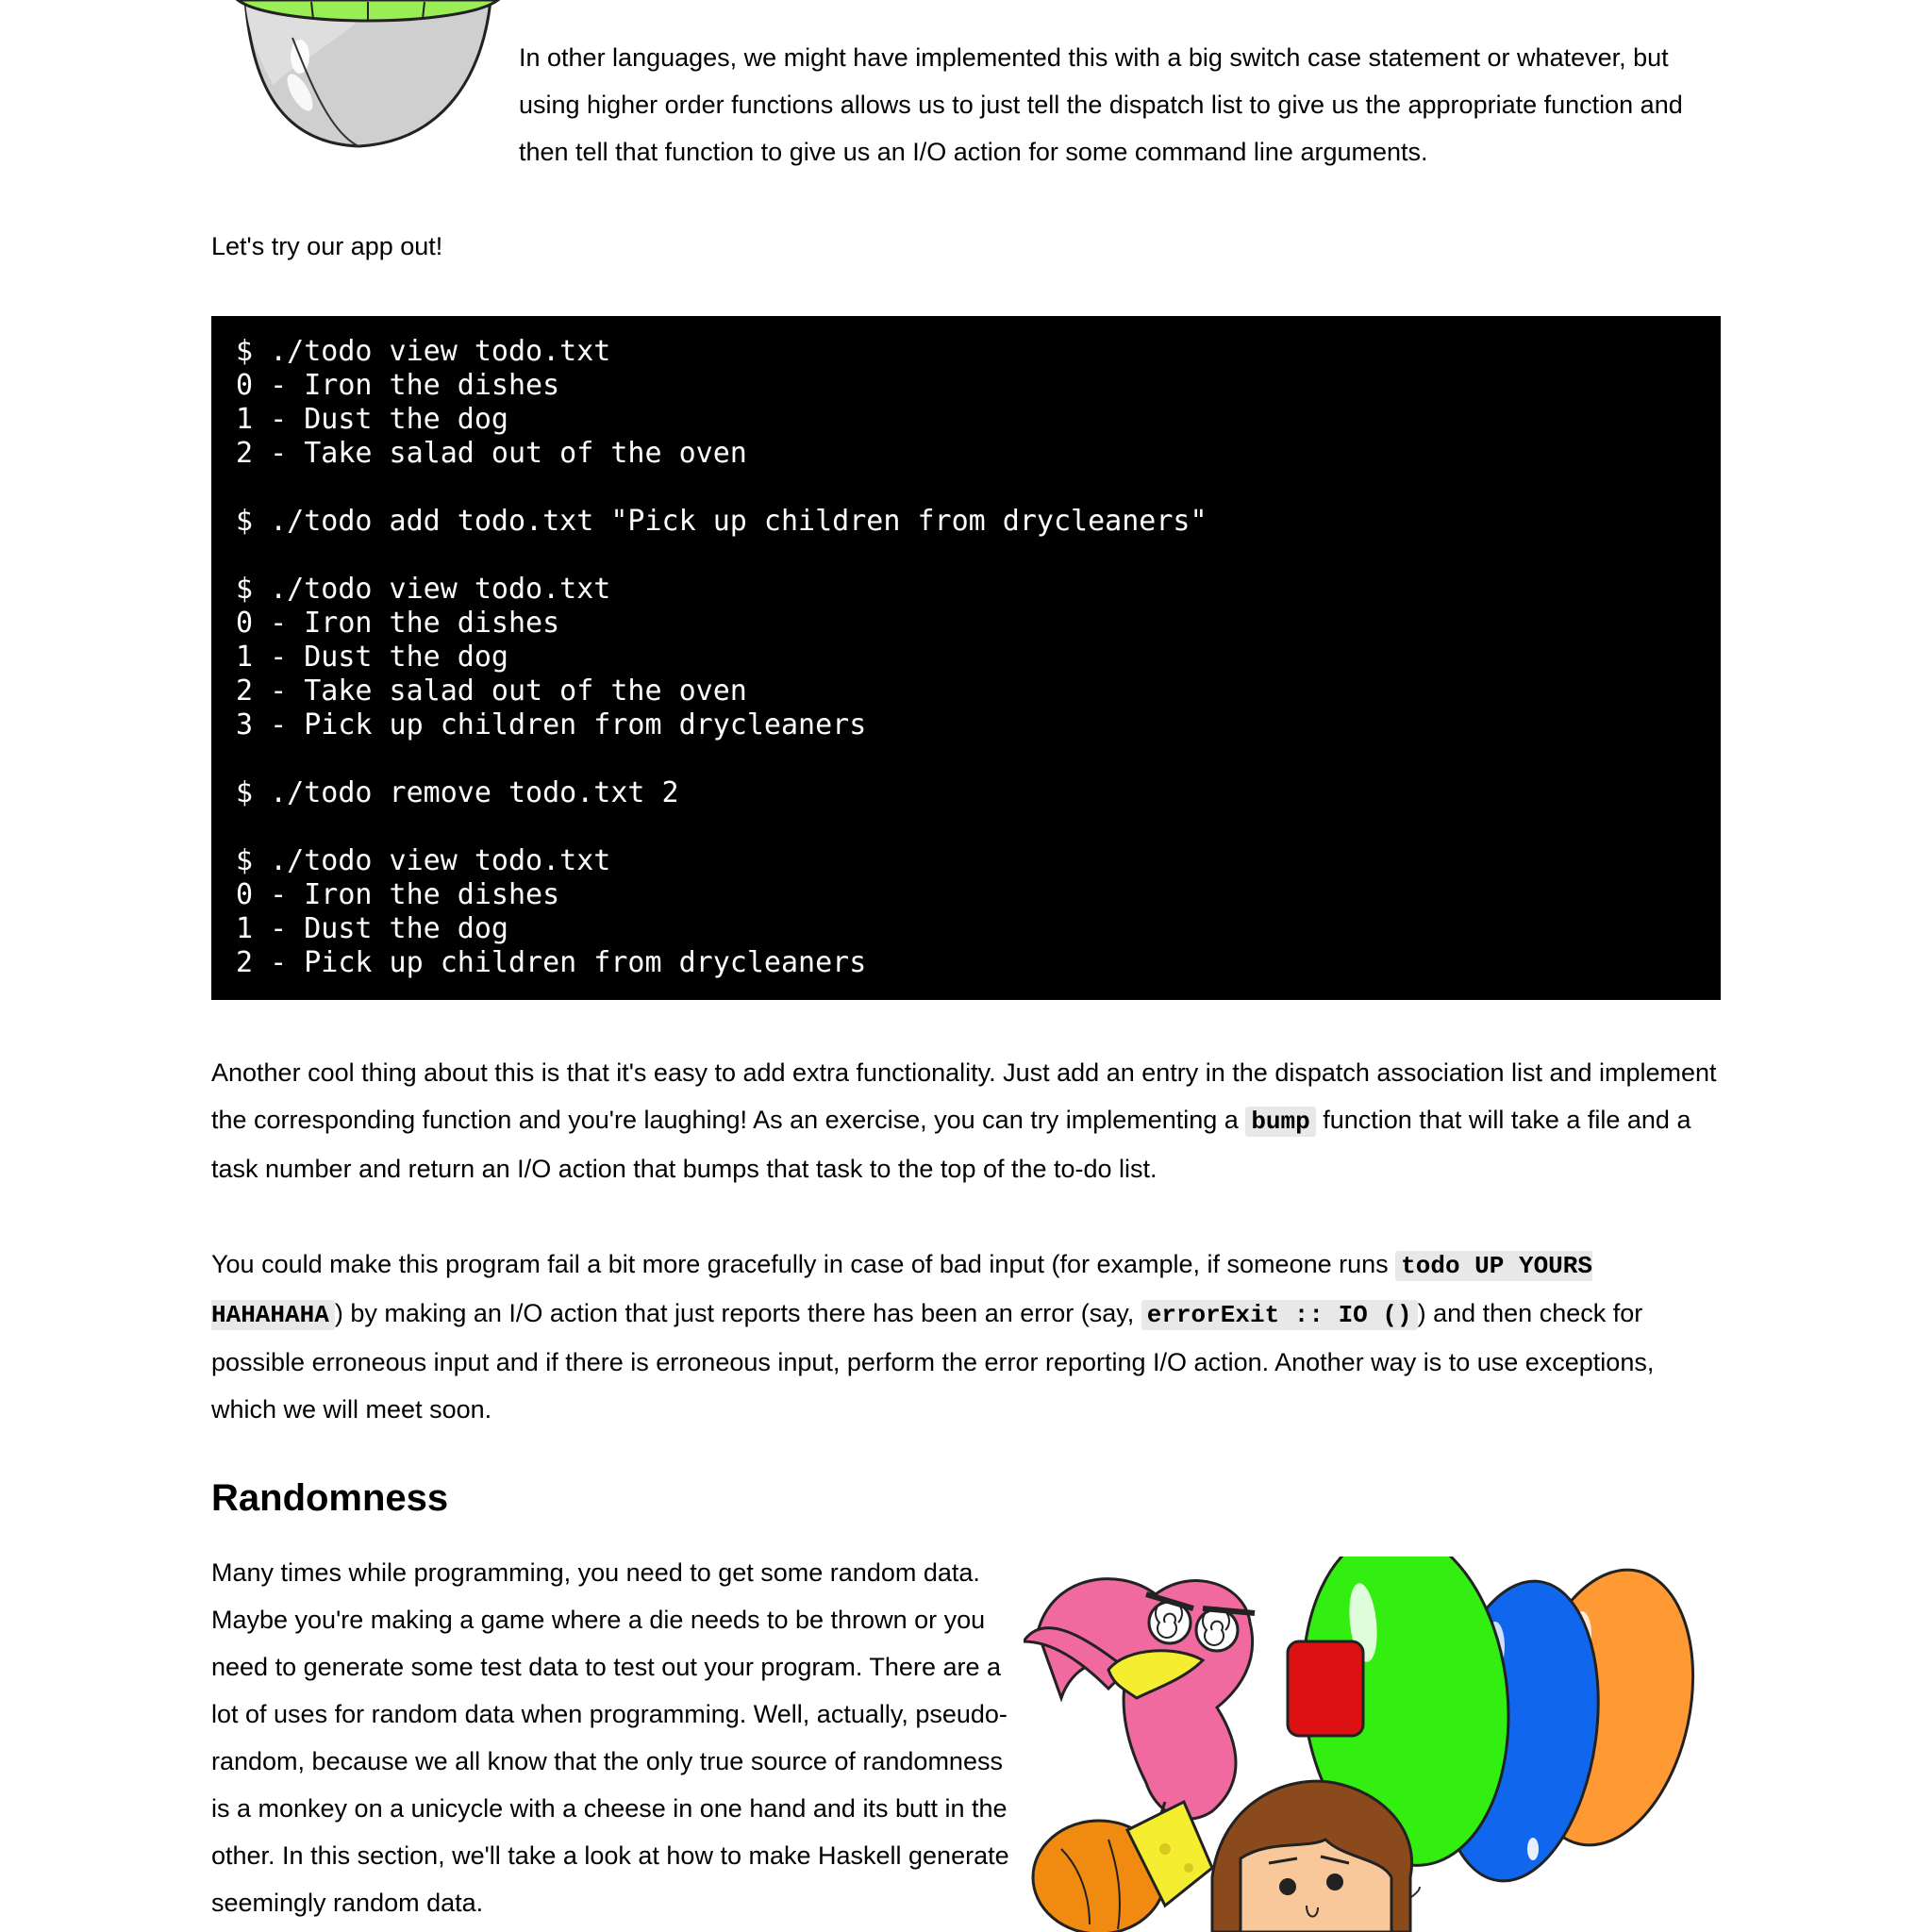 The height and width of the screenshot is (1932, 1932). I want to click on pod-illustration, so click(368, 74).